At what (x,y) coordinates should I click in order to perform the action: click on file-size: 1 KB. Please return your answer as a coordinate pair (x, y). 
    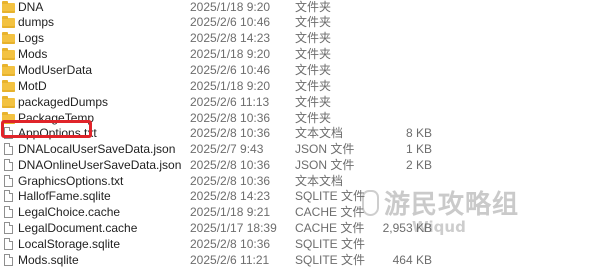
    Looking at the image, I should click on (418, 149).